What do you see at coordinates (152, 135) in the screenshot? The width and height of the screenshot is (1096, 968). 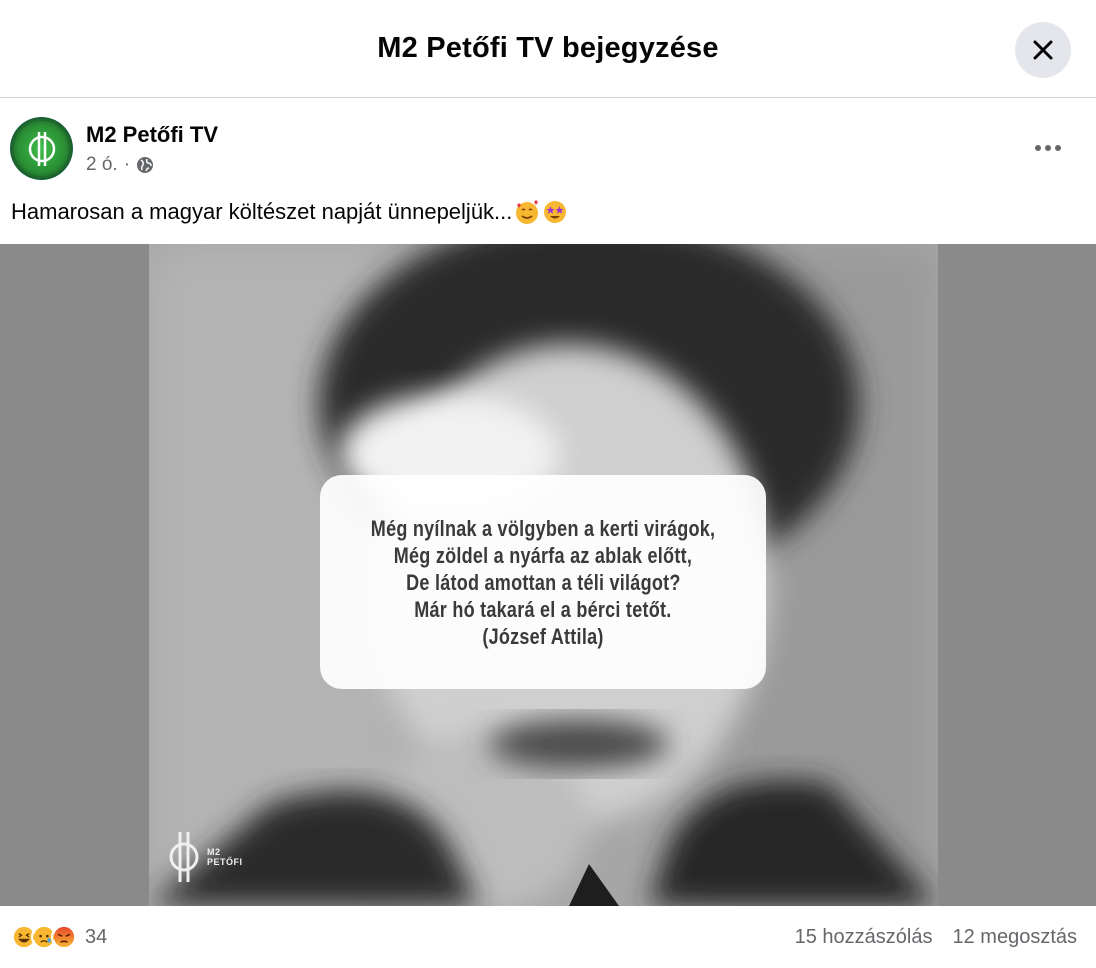 I see `page-name-link: M2 Petőfi TV` at bounding box center [152, 135].